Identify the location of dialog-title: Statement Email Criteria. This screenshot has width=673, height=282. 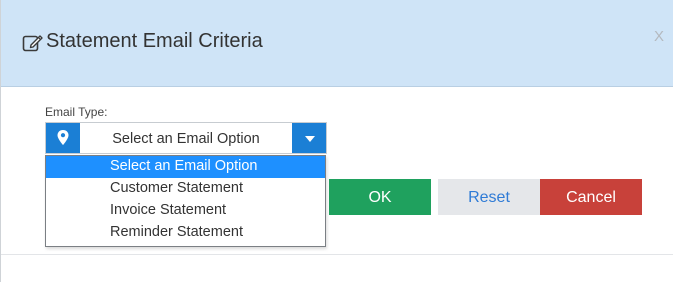
(154, 41).